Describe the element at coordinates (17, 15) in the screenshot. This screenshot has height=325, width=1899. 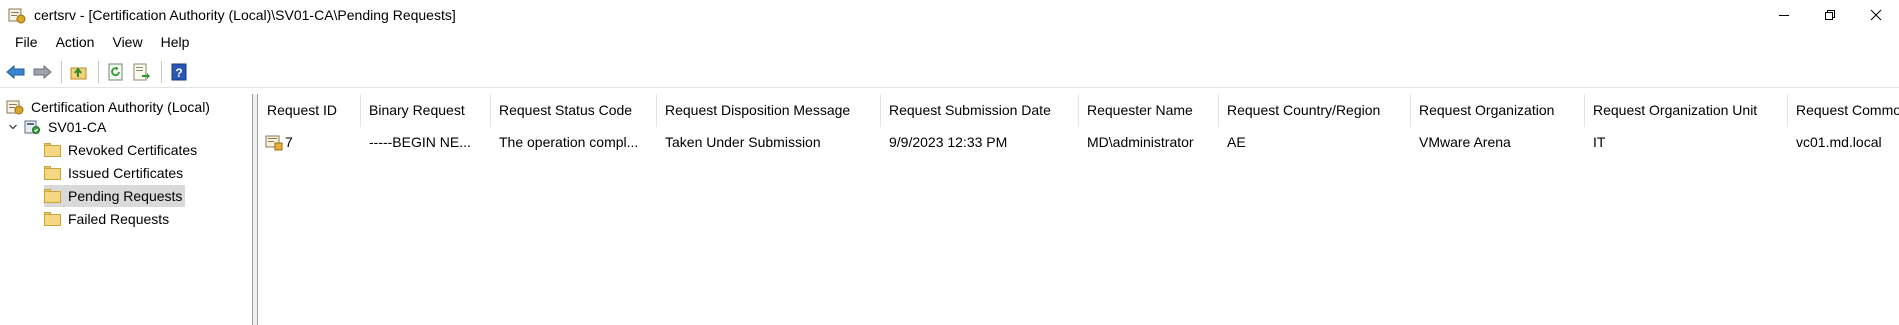
I see `certsrv-app-icon` at that location.